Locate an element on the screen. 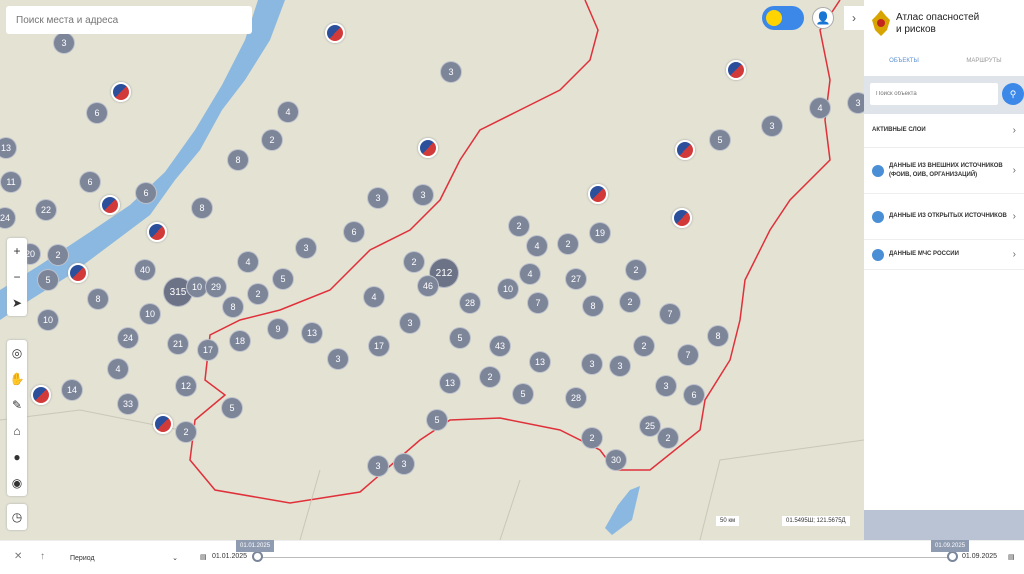 The height and width of the screenshot is (574, 1024). start-handle: 01.01.2025 is located at coordinates (255, 551).